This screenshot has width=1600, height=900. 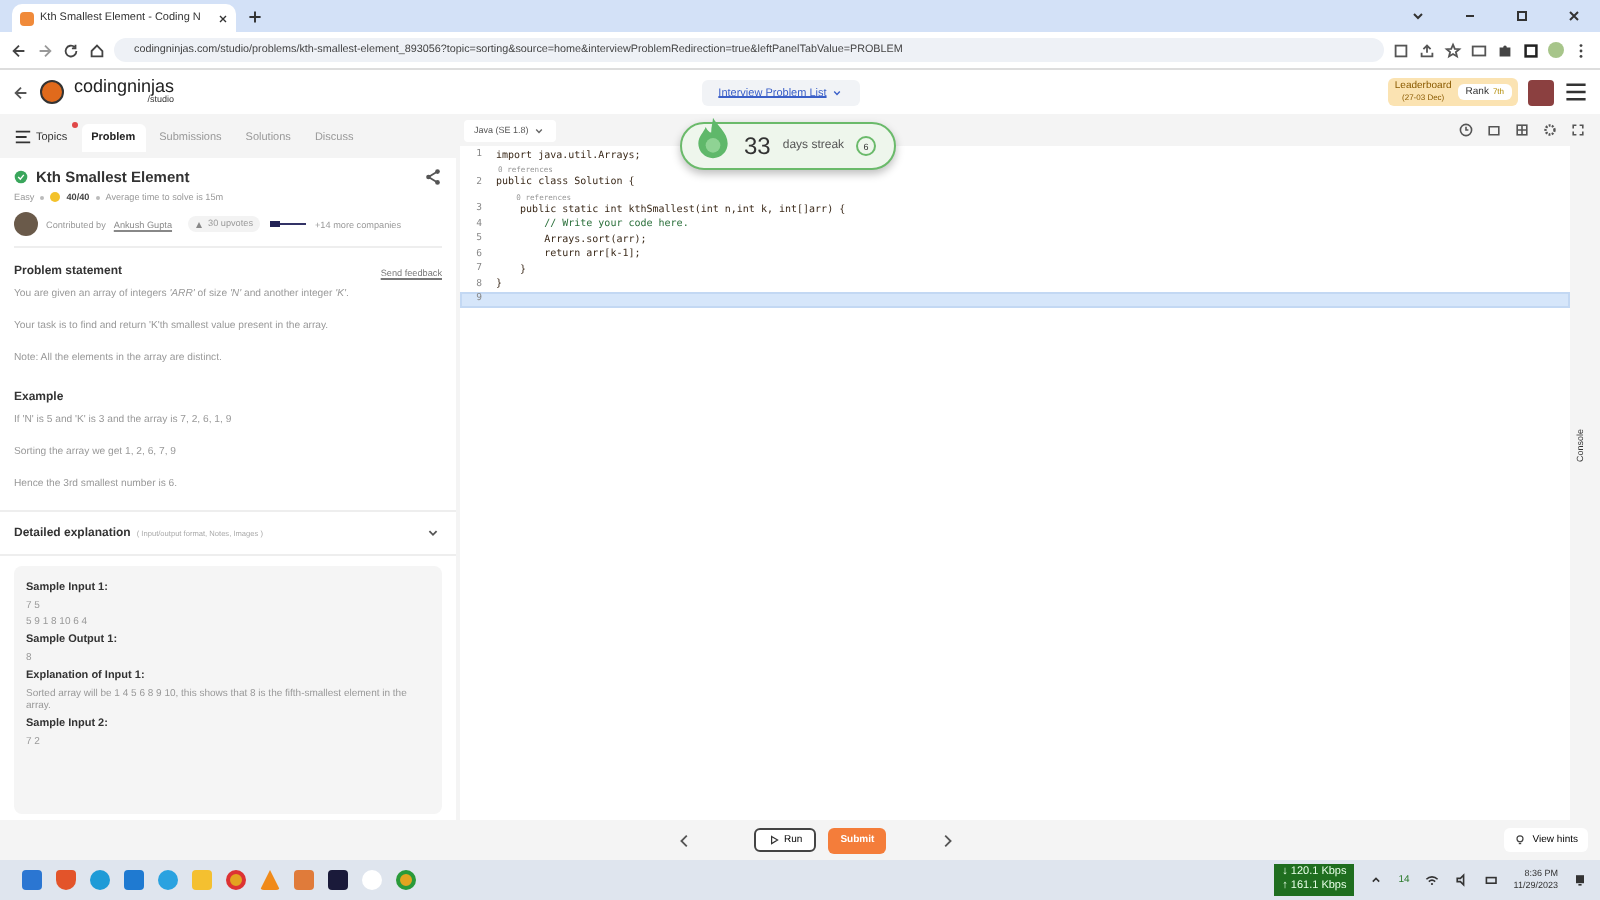 I want to click on wifi-icon, so click(x=1431, y=880).